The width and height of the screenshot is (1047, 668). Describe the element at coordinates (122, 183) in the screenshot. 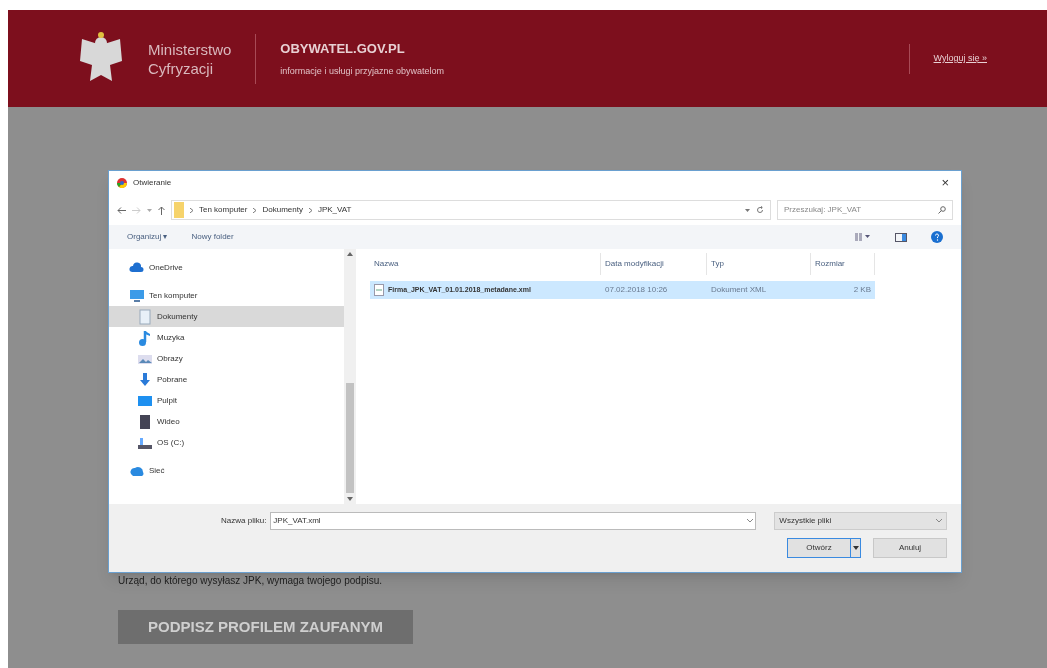

I see `chrome-logo-icon` at that location.